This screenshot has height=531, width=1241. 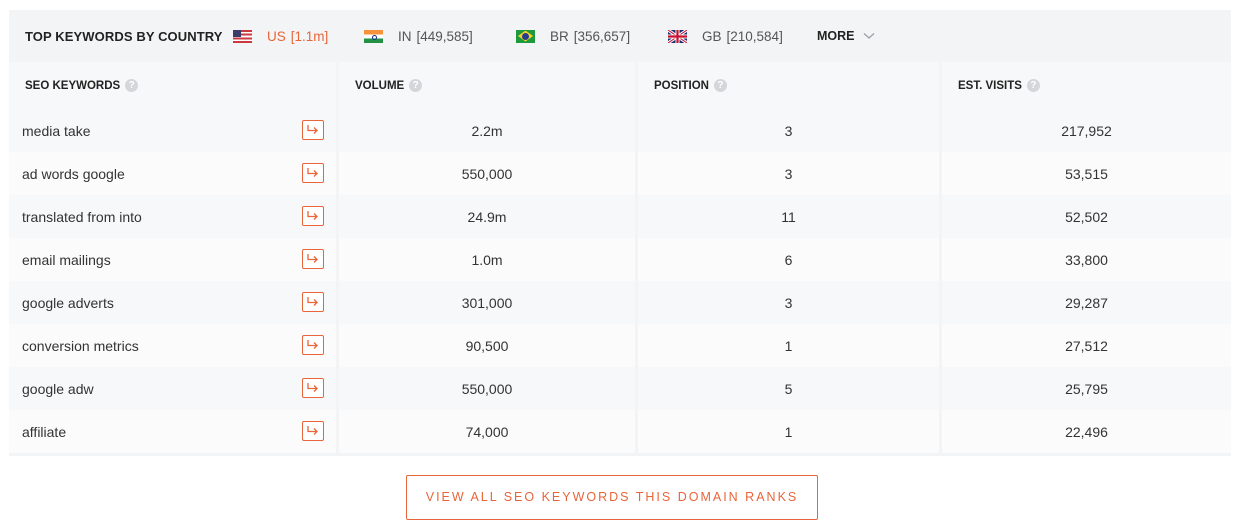 What do you see at coordinates (174, 302) in the screenshot?
I see `keyword-cell: google adverts` at bounding box center [174, 302].